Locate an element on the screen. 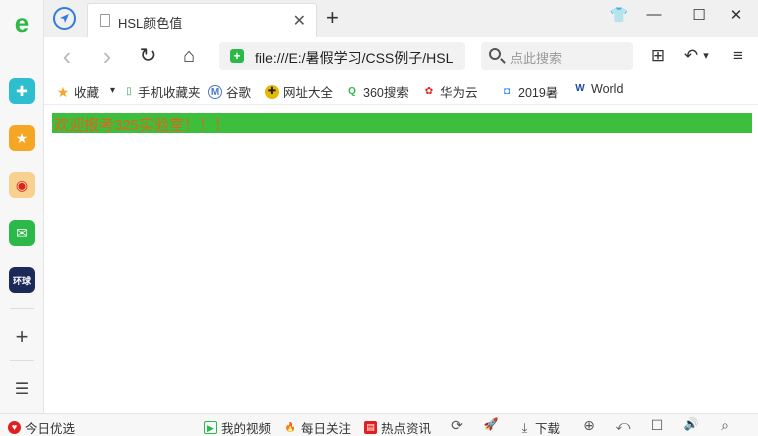  tab-close-icon: ✕ is located at coordinates (299, 21).